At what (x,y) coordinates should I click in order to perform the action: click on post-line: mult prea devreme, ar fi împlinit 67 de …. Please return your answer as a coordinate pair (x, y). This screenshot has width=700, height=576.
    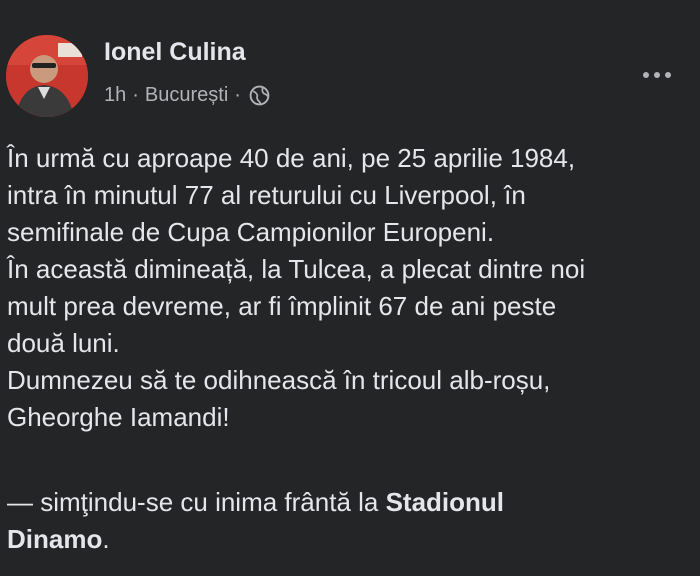
    Looking at the image, I should click on (282, 306).